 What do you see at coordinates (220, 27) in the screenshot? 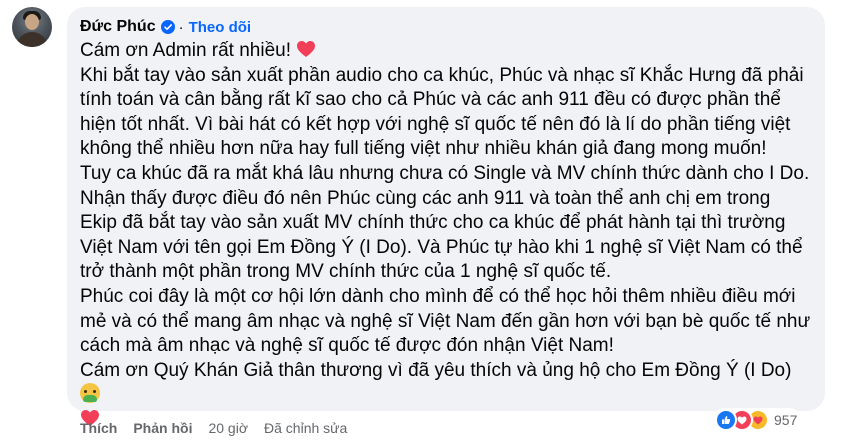
I see `follow-button: Theo dõi` at bounding box center [220, 27].